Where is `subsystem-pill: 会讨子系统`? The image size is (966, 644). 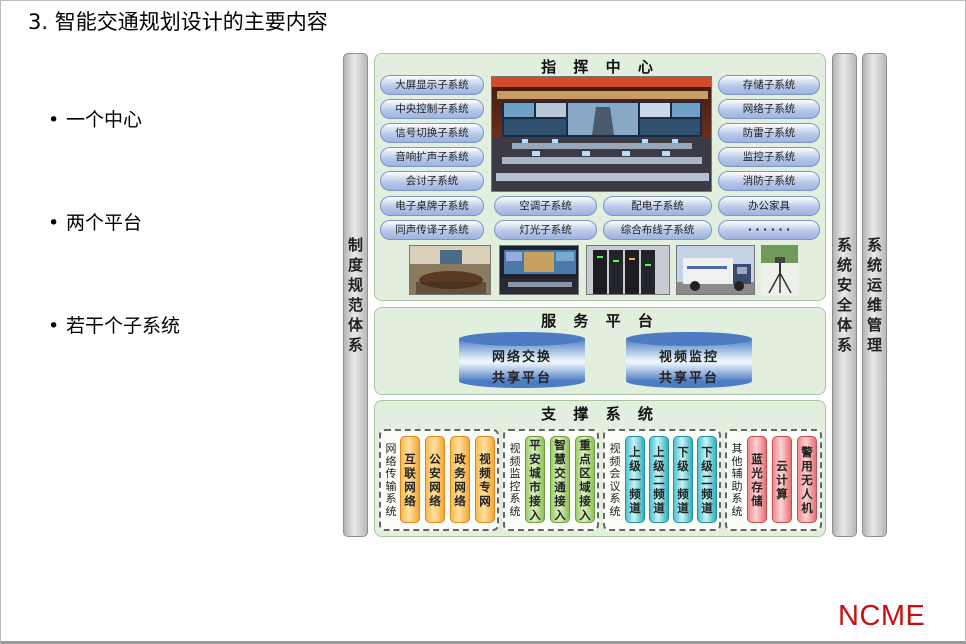
subsystem-pill: 会讨子系统 is located at coordinates (432, 181).